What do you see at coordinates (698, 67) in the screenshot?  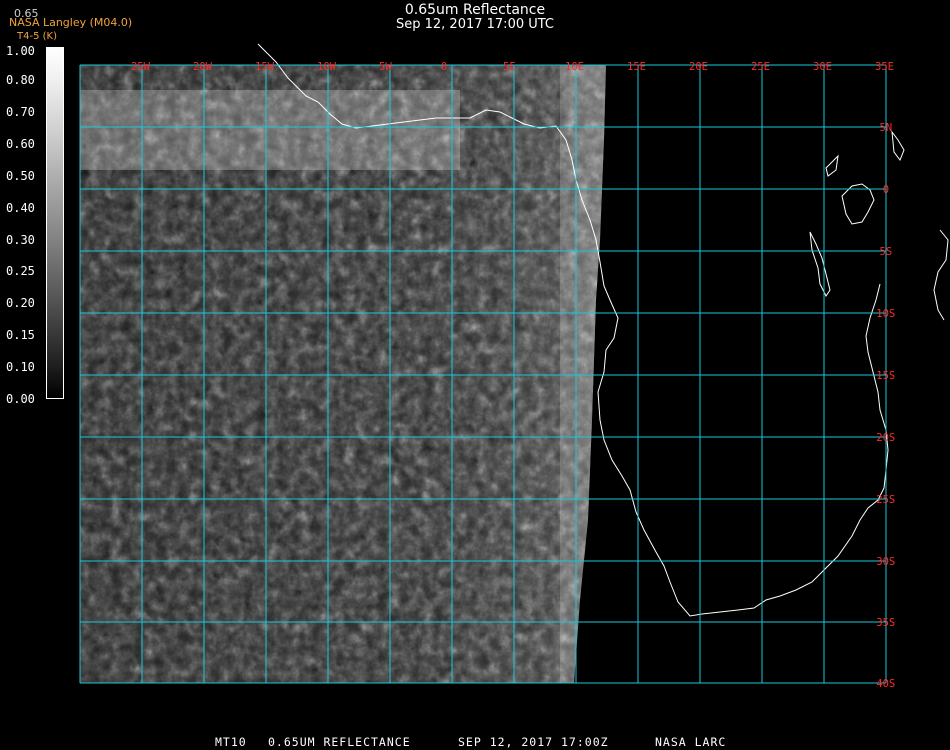 I see `lon-label: 20E` at bounding box center [698, 67].